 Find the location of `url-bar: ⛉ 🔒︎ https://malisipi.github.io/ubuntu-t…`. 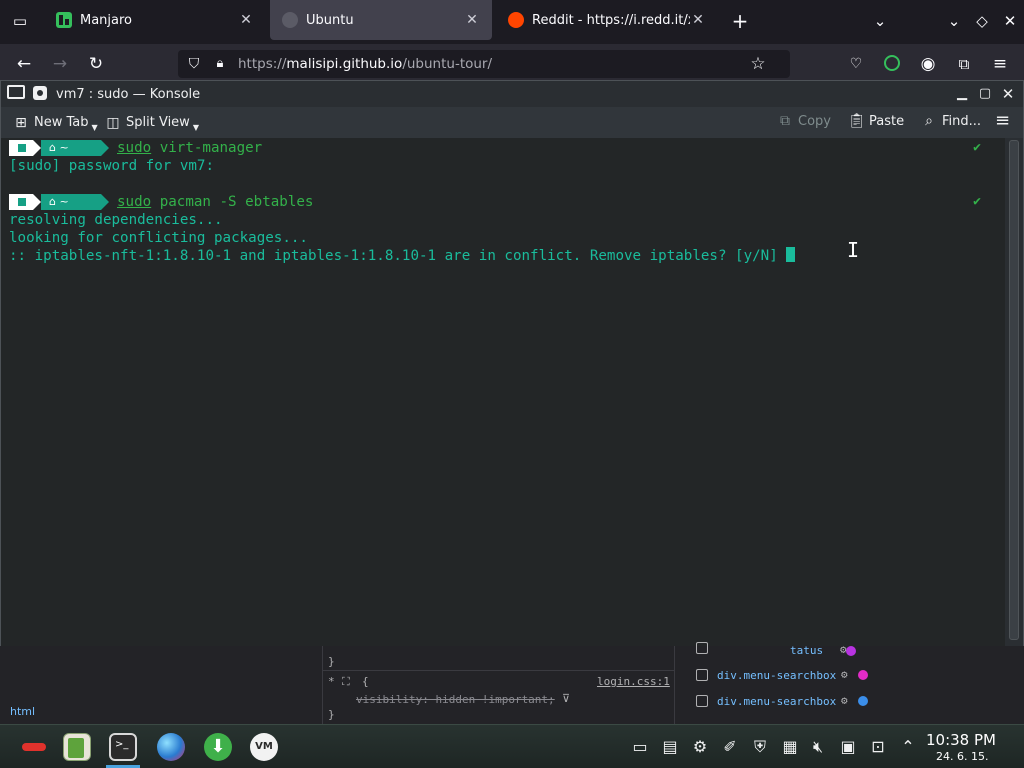

url-bar: ⛉ 🔒︎ https://malisipi.github.io/ubuntu-t… is located at coordinates (484, 64).